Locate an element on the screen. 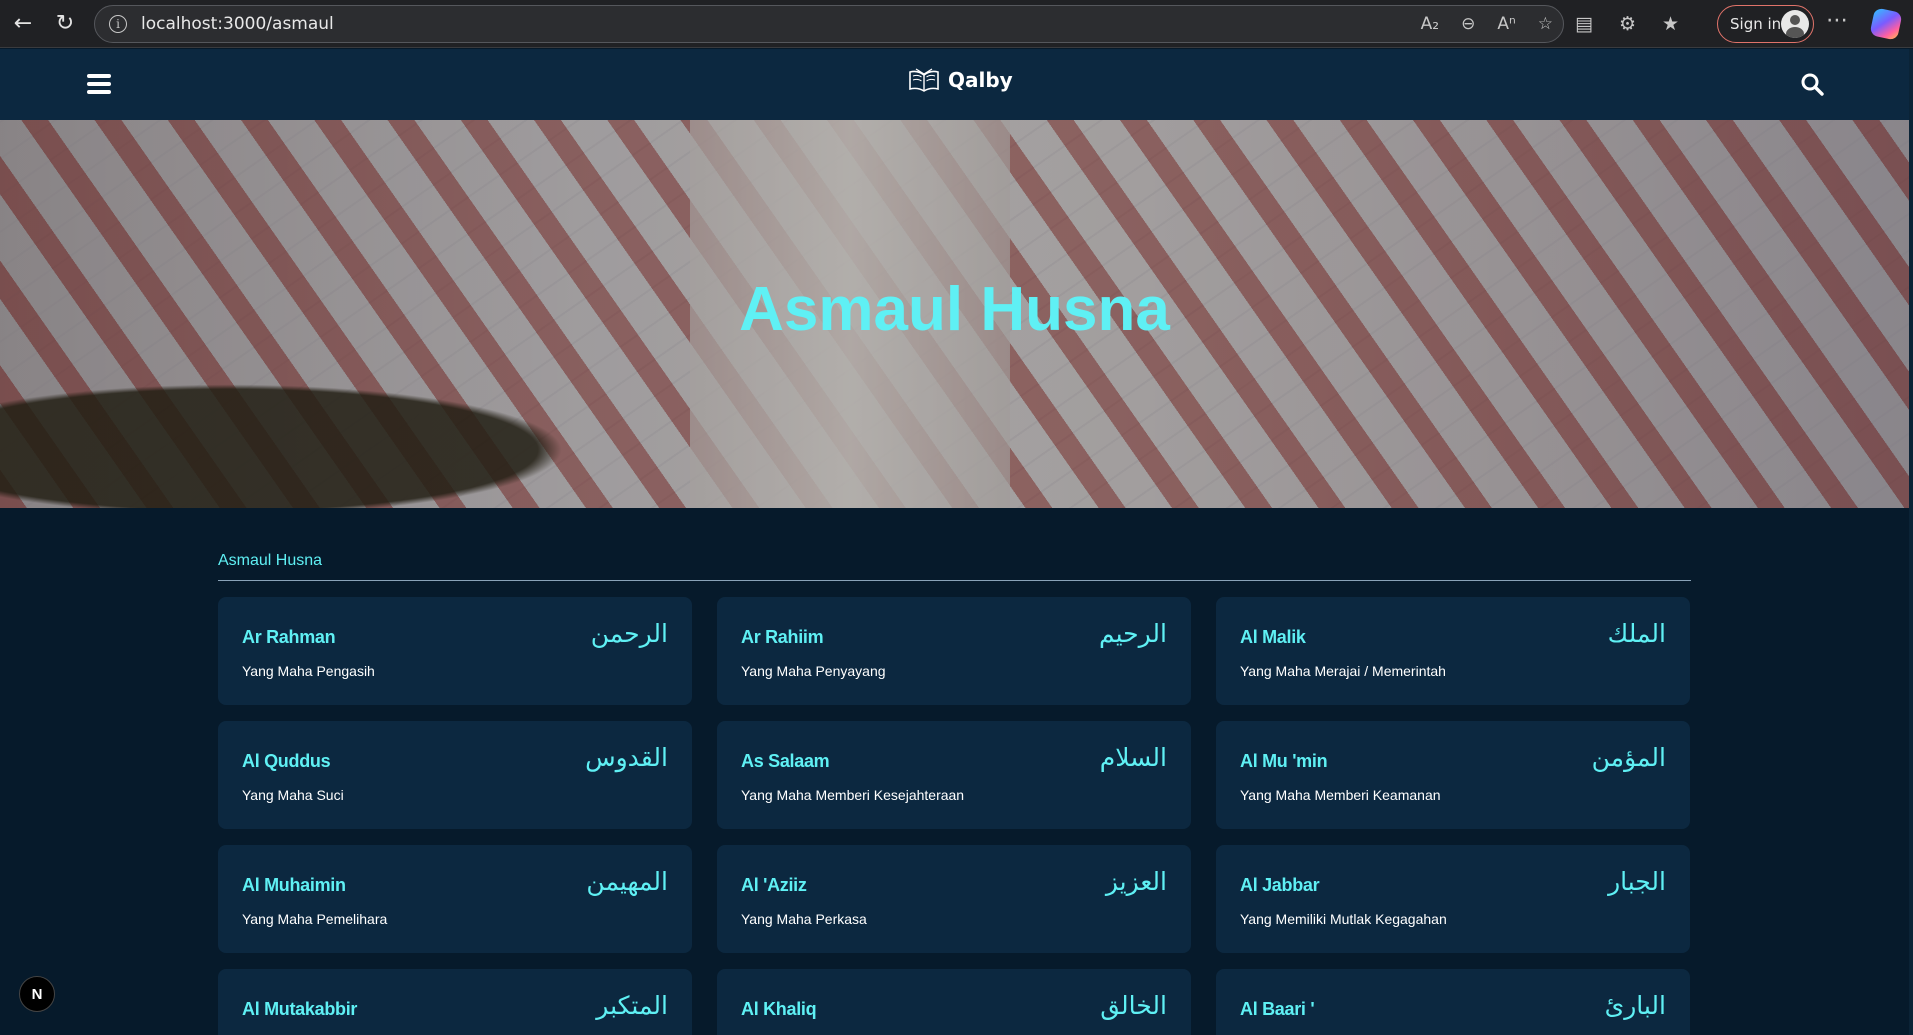 This screenshot has height=1035, width=1913. name-card: Al Baari ' البارئ is located at coordinates (1453, 1002).